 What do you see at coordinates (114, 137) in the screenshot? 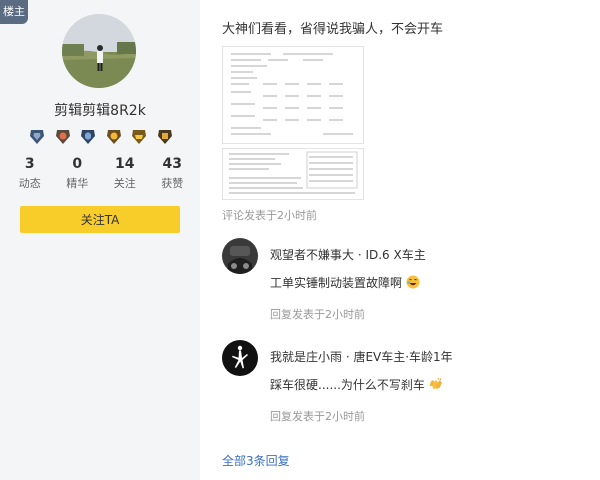
I see `medal-4-icon` at bounding box center [114, 137].